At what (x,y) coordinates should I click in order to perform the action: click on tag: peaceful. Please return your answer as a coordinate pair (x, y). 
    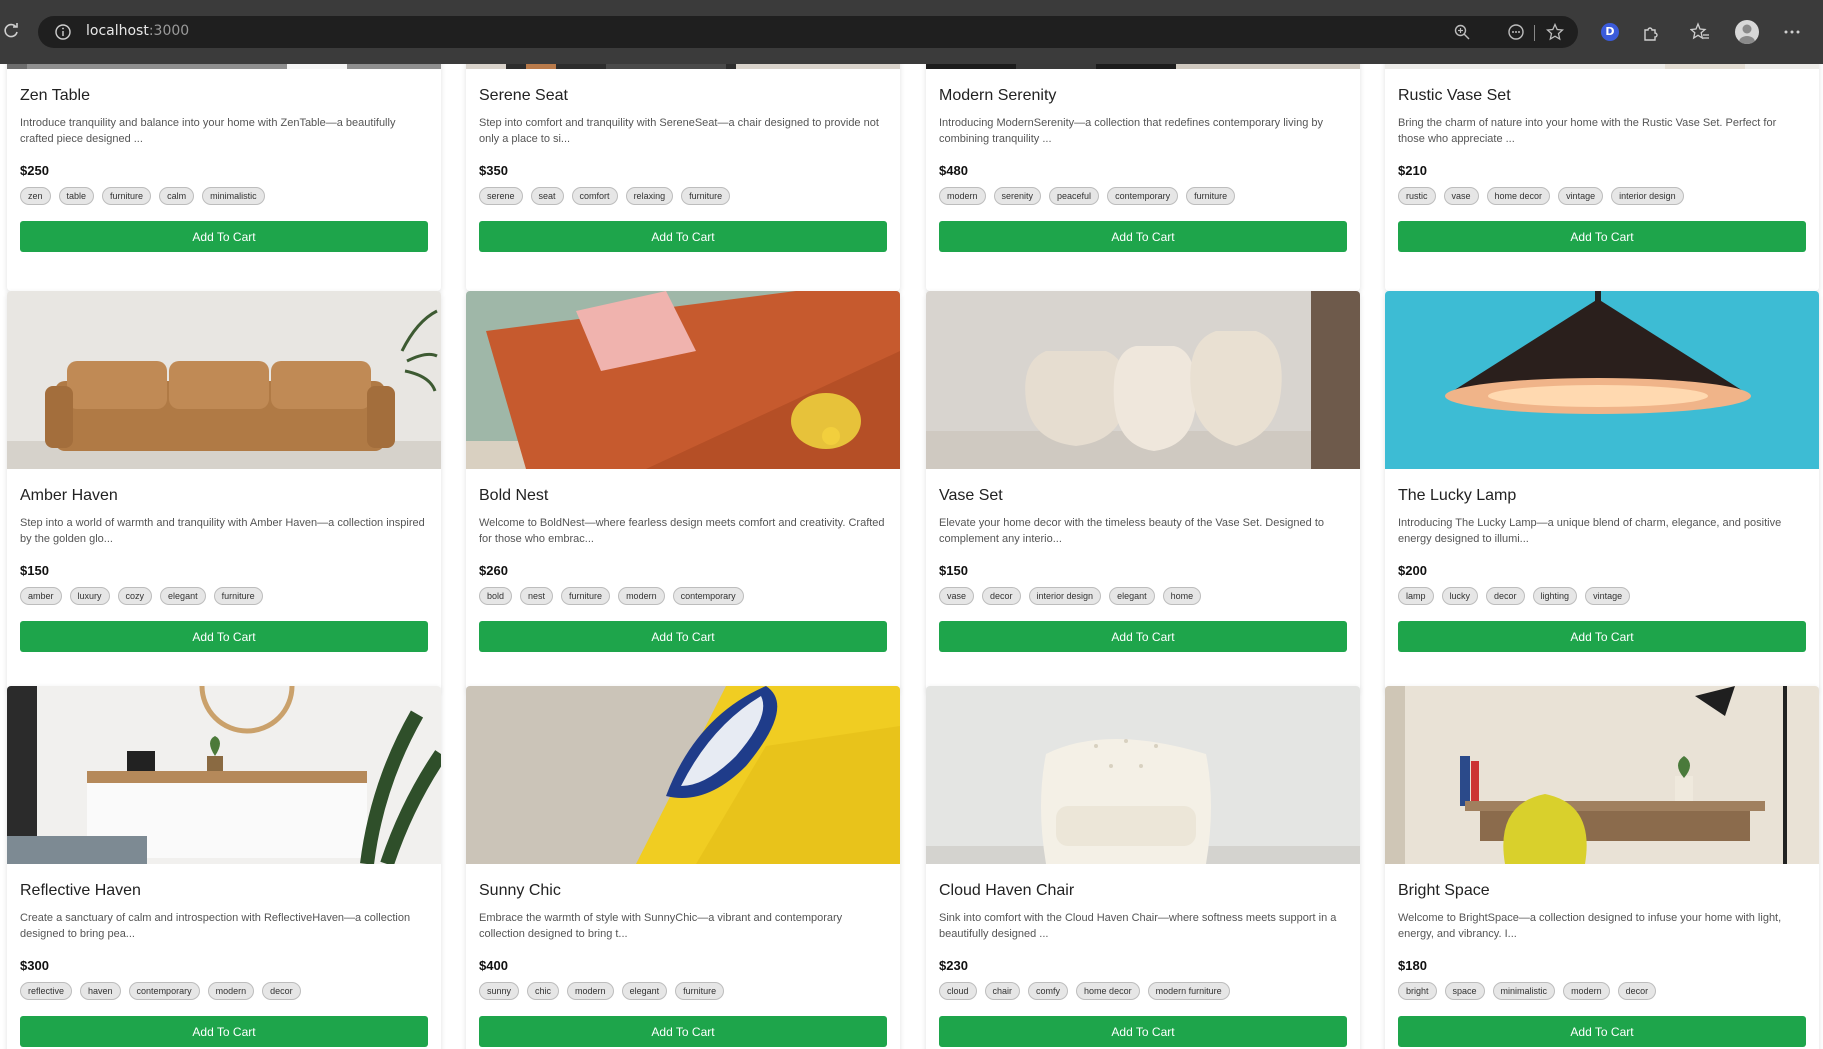
    Looking at the image, I should click on (1074, 196).